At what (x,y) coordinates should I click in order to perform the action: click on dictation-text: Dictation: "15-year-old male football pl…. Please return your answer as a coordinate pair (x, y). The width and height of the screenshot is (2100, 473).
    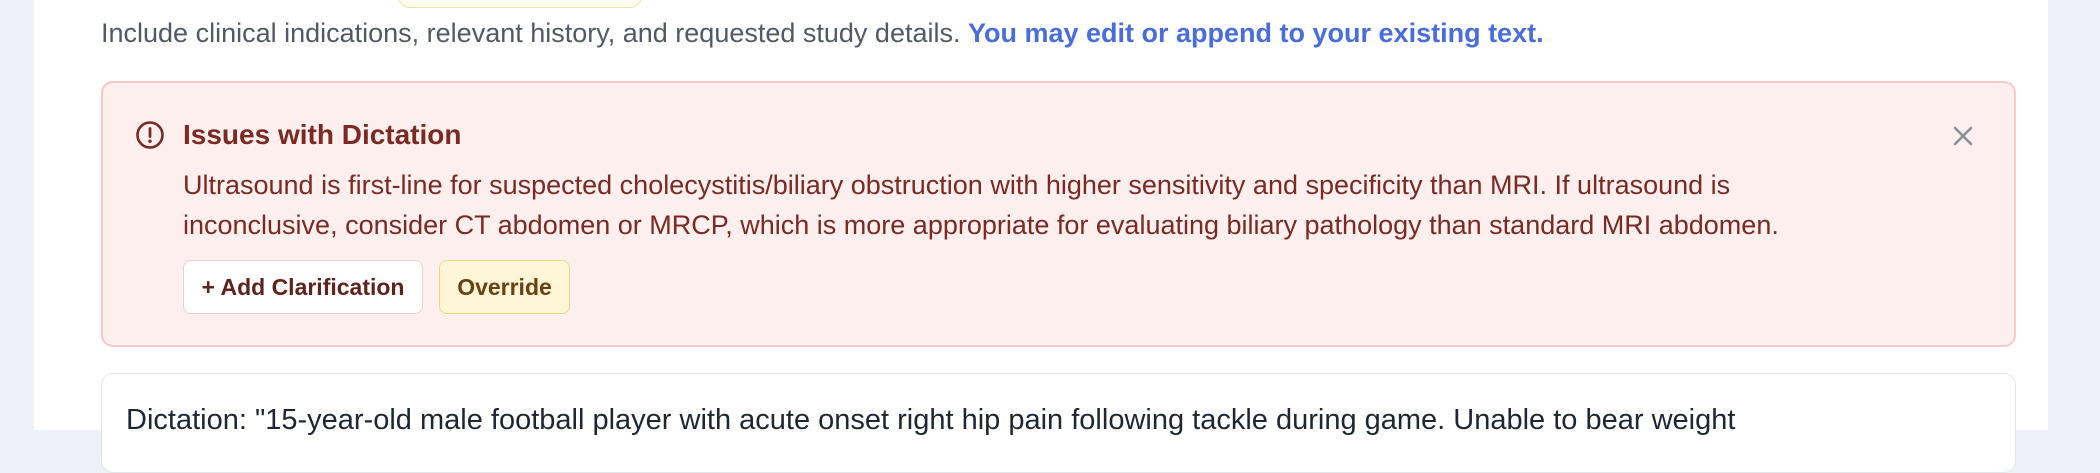
    Looking at the image, I should click on (931, 420).